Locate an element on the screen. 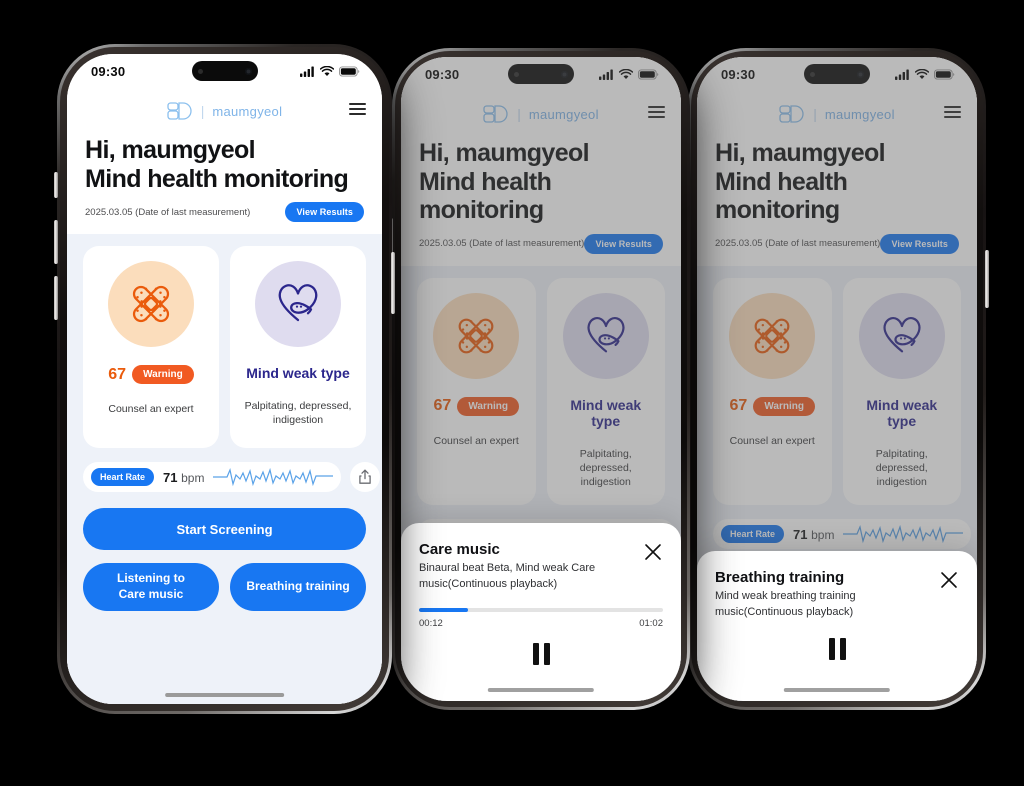 The width and height of the screenshot is (1024, 786). heart-rate-row: Heart Rate 71 bpm is located at coordinates (842, 534).